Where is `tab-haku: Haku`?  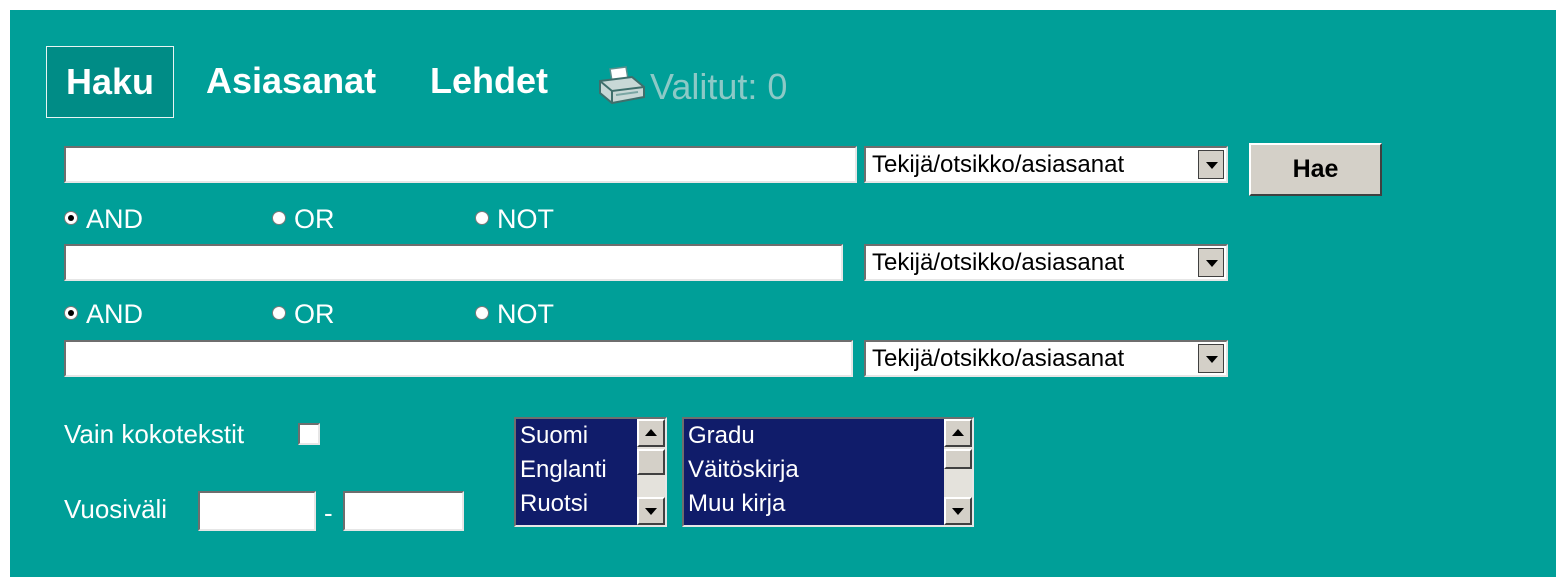 tab-haku: Haku is located at coordinates (110, 82).